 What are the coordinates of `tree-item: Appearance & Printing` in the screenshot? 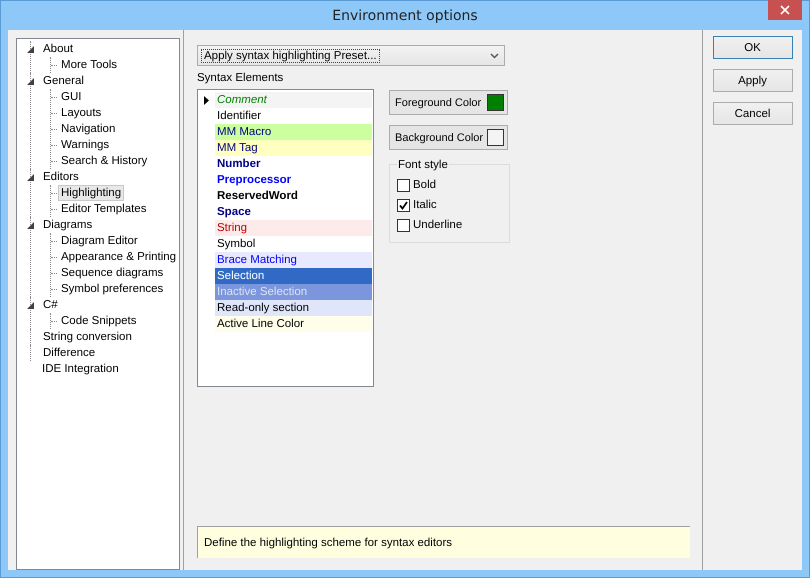 It's located at (119, 257).